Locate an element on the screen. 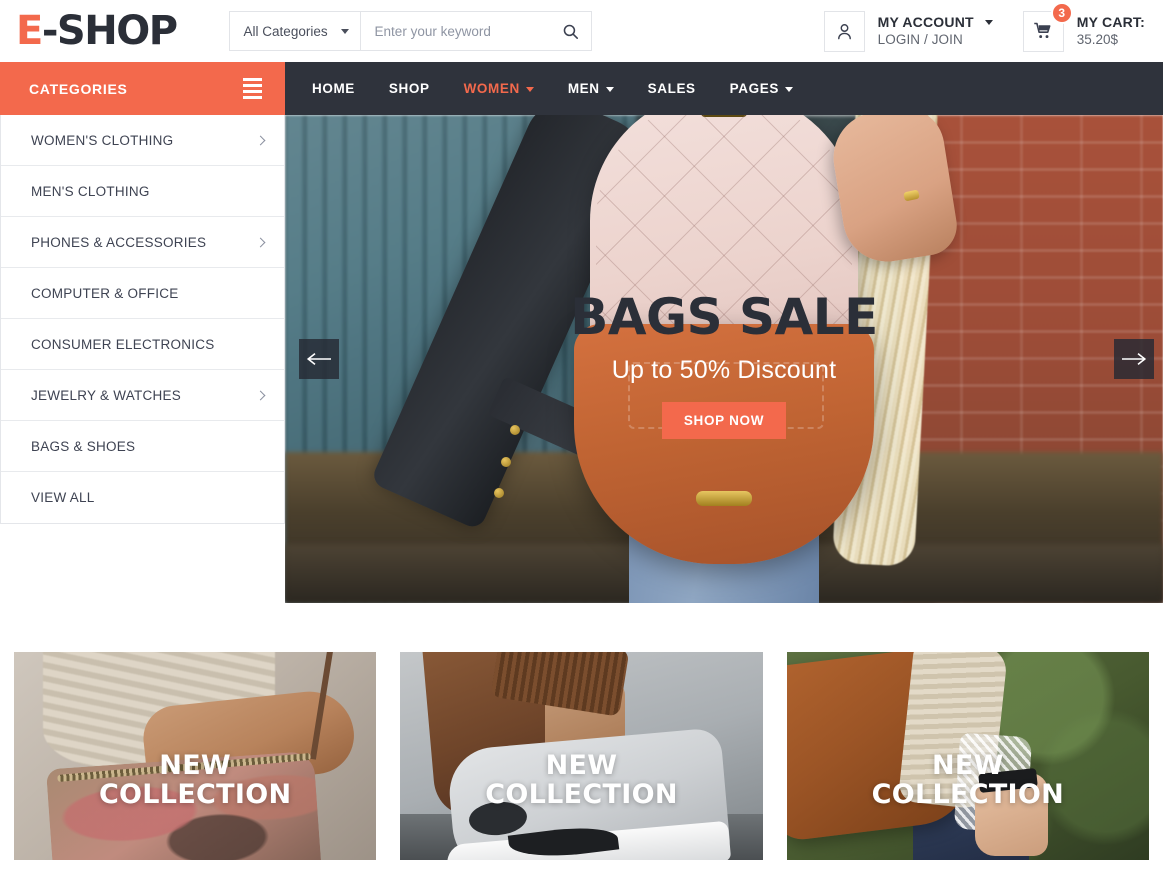 The image size is (1163, 869). cart-text: MY CART: 35.20$ is located at coordinates (1111, 31).